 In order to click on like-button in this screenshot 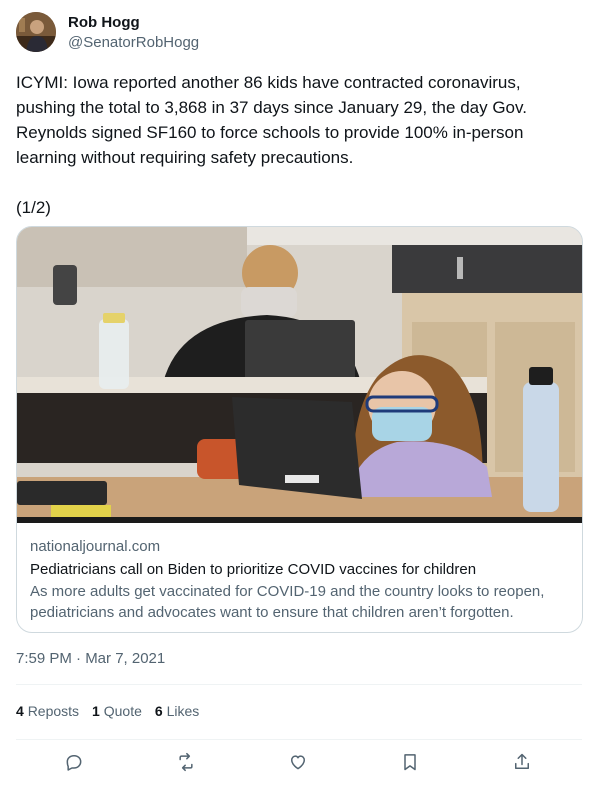, I will do `click(298, 762)`.